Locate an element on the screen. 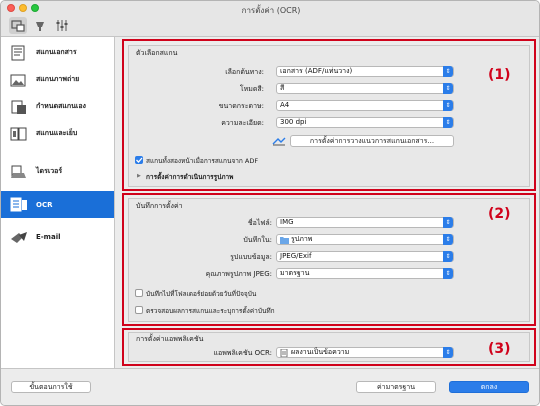  save-in-value: รูปภาพ is located at coordinates (302, 239).